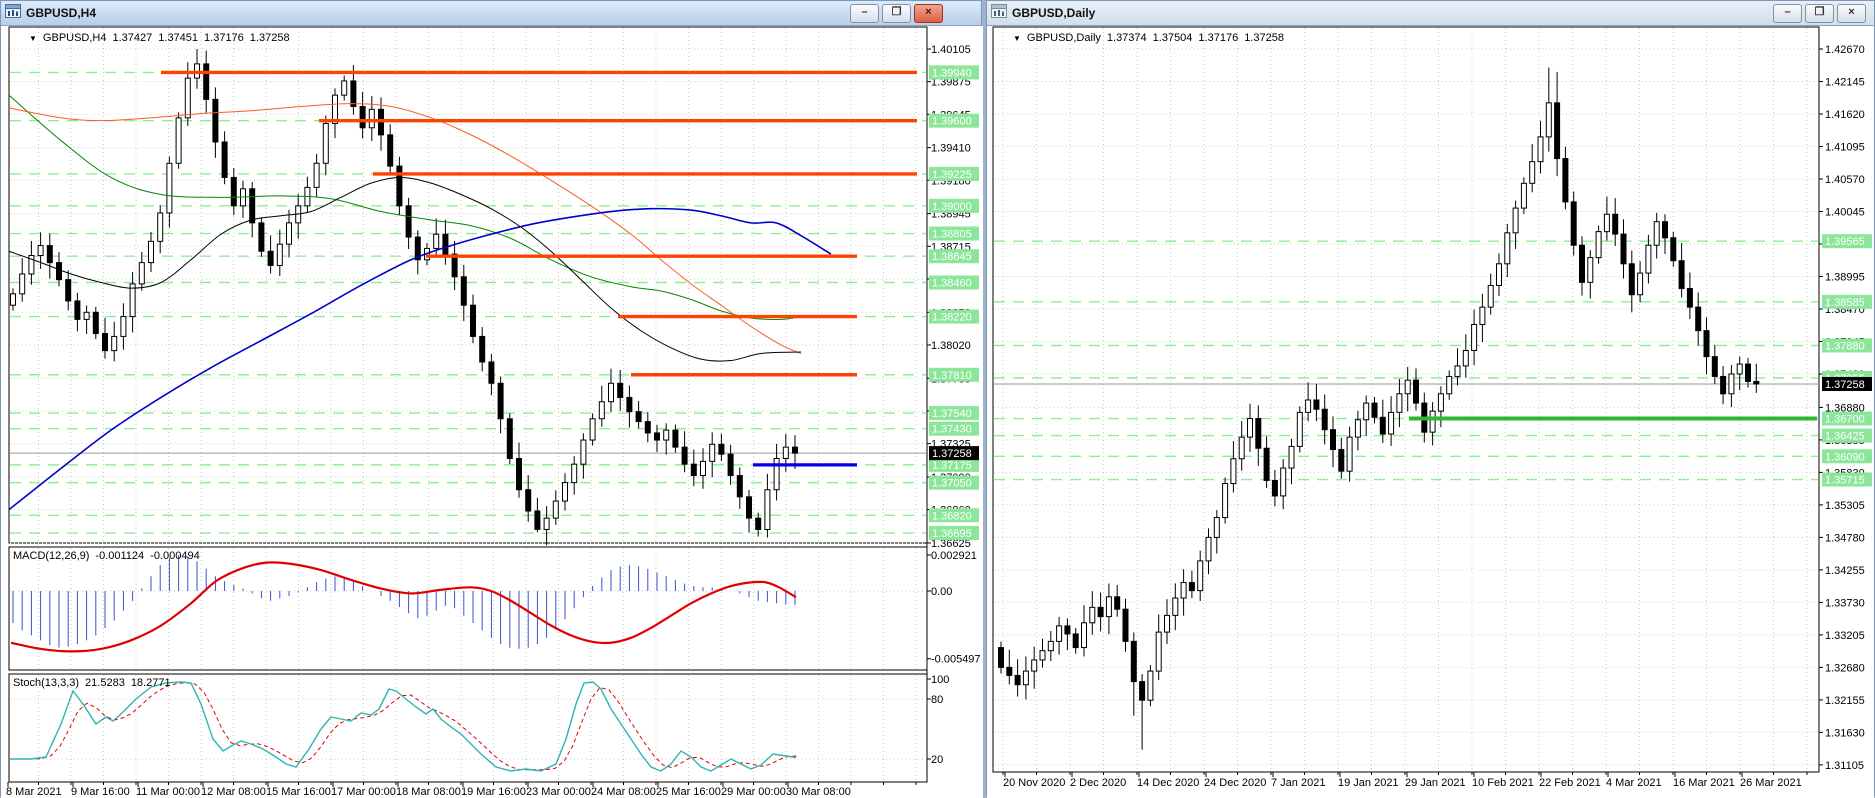 The width and height of the screenshot is (1875, 798). What do you see at coordinates (952, 454) in the screenshot?
I see `price-tag-label: 1.37258` at bounding box center [952, 454].